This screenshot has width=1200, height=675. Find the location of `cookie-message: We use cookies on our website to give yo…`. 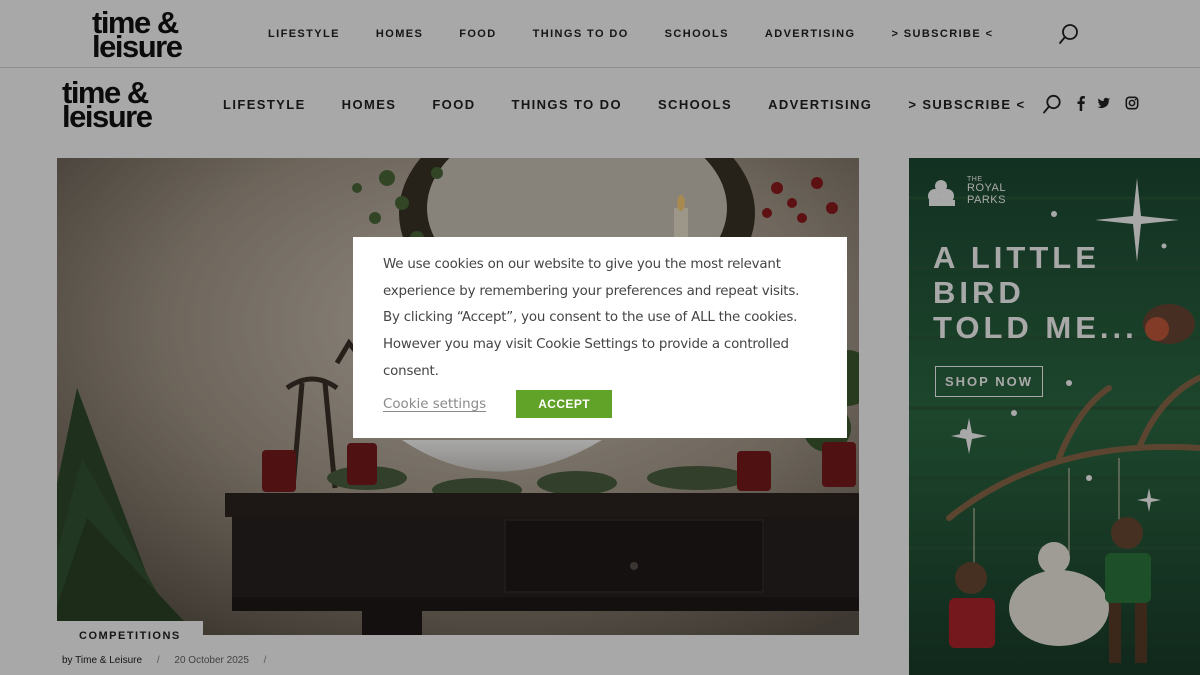

cookie-message: We use cookies on our website to give yo… is located at coordinates (591, 318).